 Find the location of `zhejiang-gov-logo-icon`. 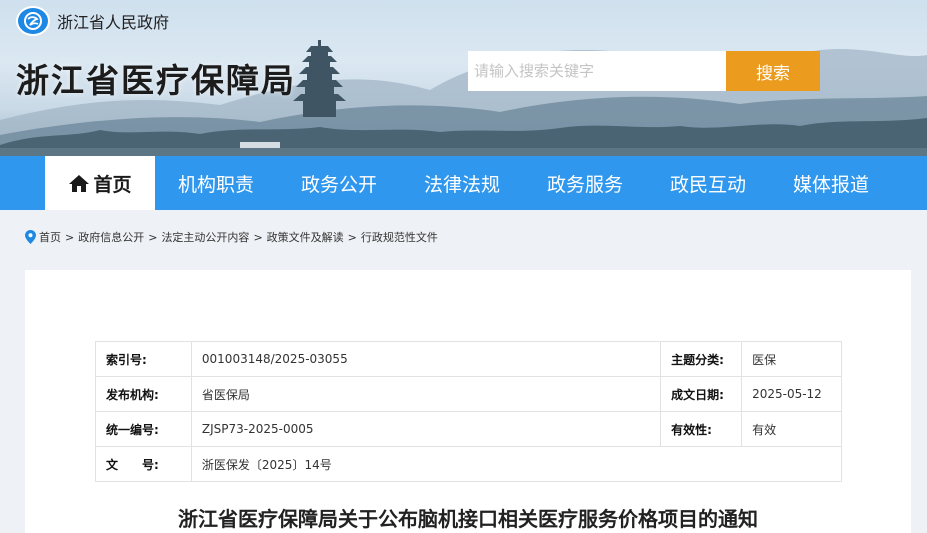

zhejiang-gov-logo-icon is located at coordinates (33, 21).